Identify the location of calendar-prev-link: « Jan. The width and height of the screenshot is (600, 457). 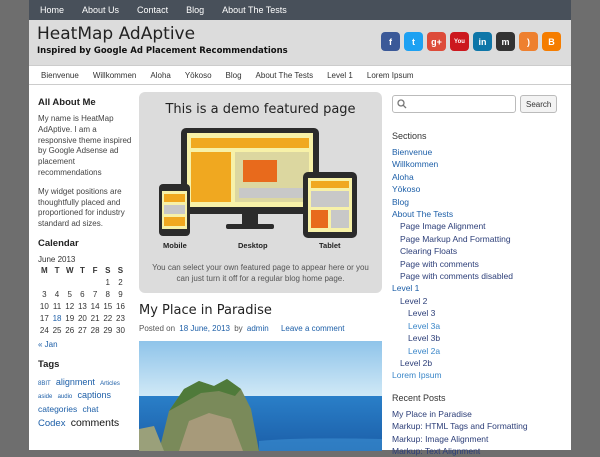
(85, 344).